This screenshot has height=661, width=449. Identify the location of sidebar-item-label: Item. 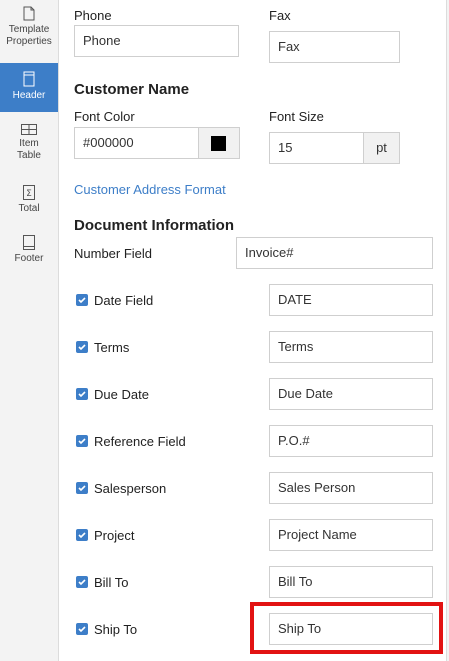
(29, 143).